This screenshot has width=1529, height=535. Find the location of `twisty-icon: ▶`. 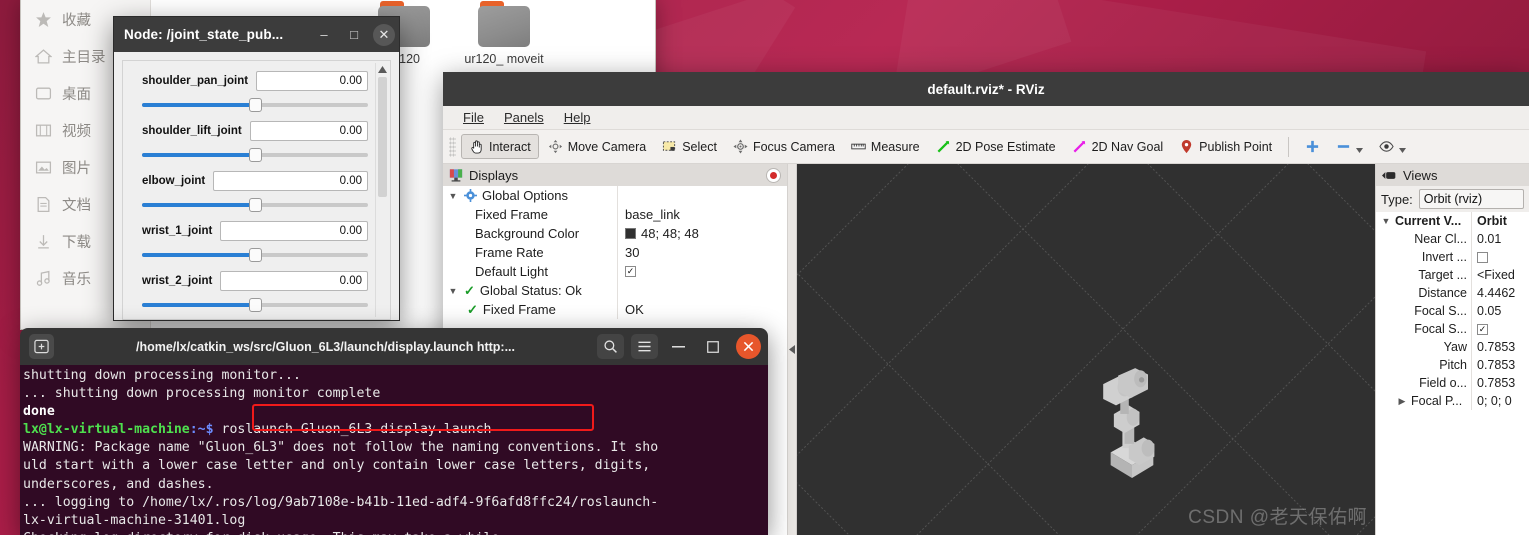

twisty-icon: ▶ is located at coordinates (1402, 401).